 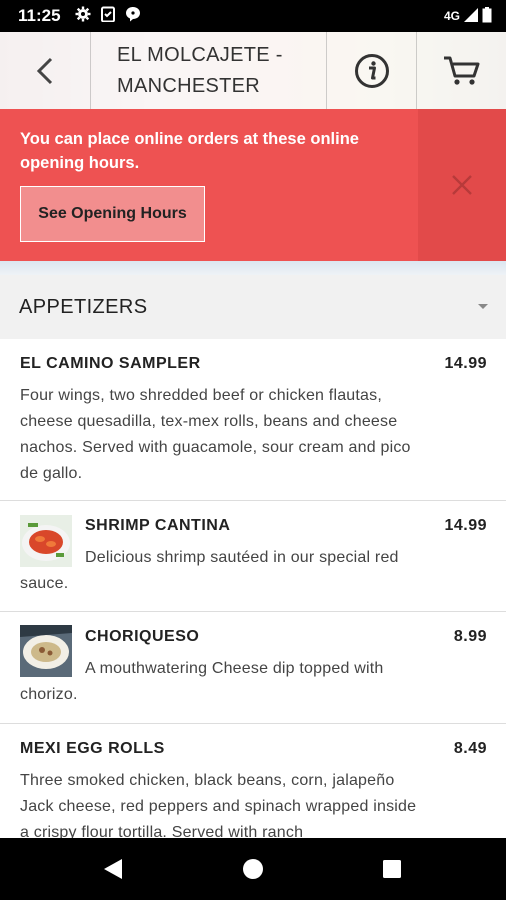 I want to click on message-bubble-icon, so click(x=133, y=16).